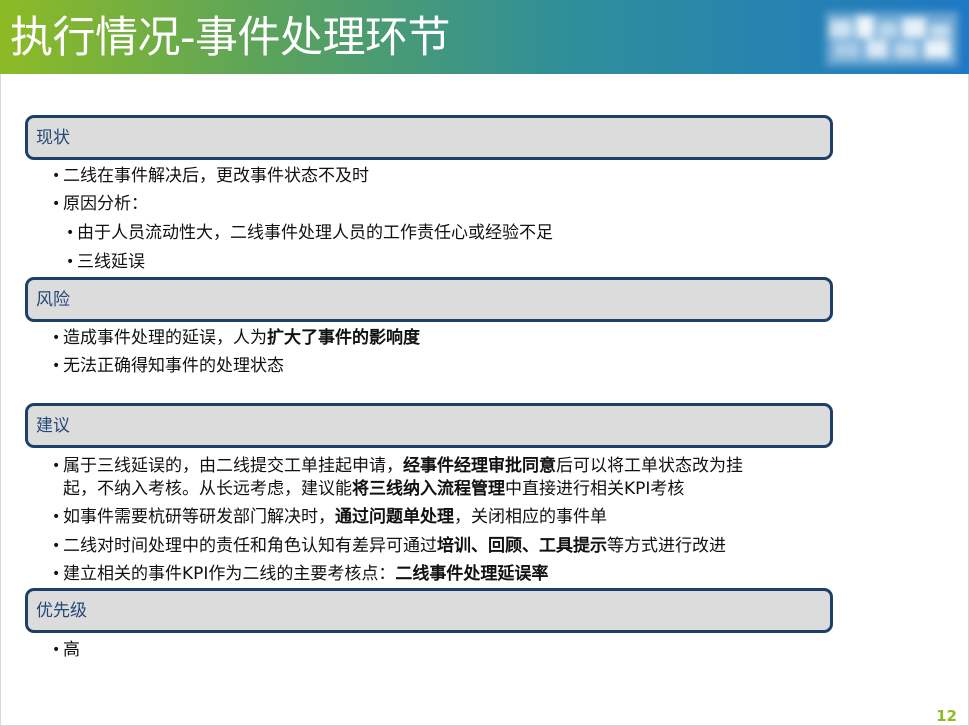  What do you see at coordinates (105, 262) in the screenshot?
I see `bullet-status-4: • 三线延误` at bounding box center [105, 262].